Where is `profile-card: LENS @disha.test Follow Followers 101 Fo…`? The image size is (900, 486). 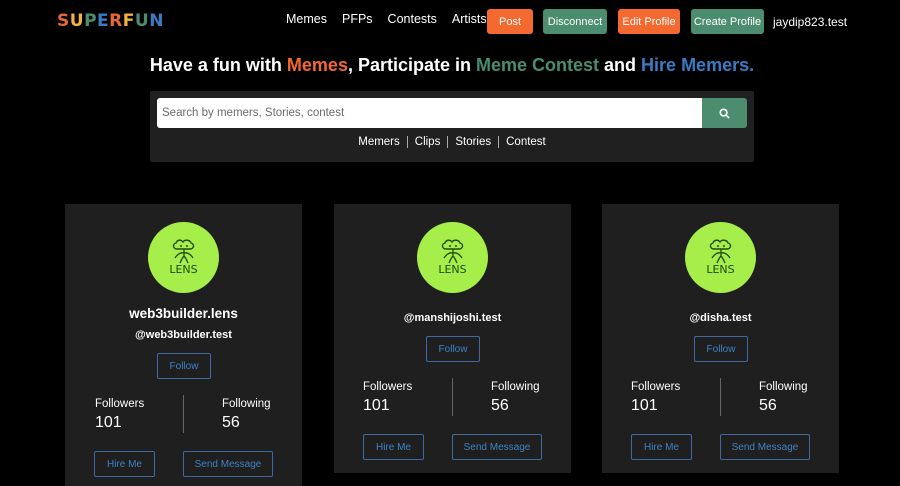 profile-card: LENS @disha.test Follow Followers 101 Fo… is located at coordinates (720, 338).